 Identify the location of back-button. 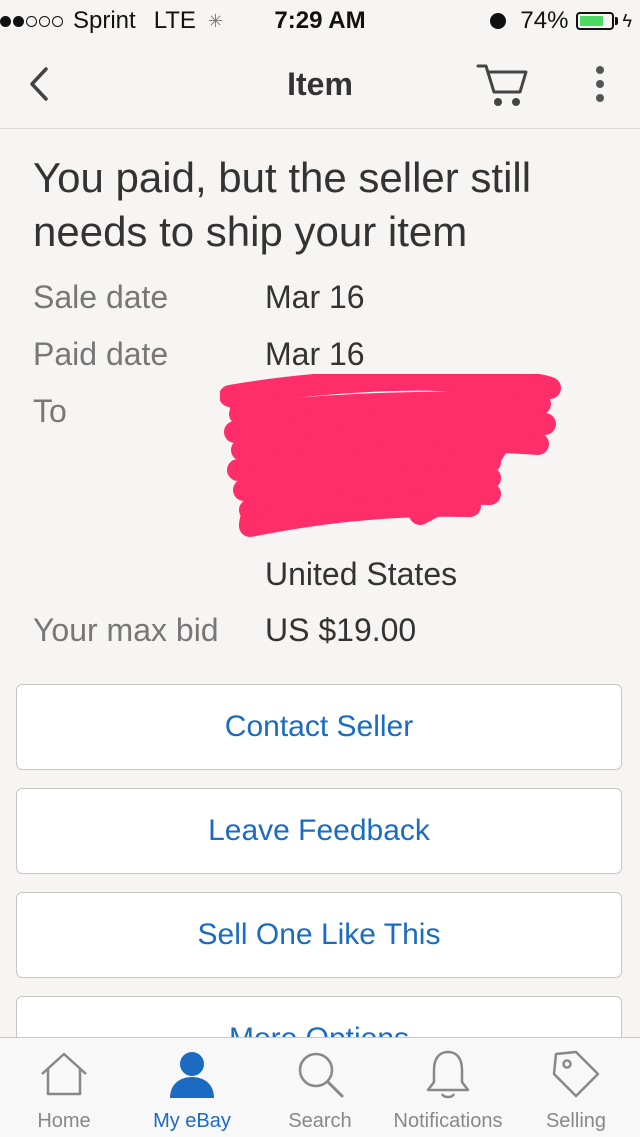
(44, 84).